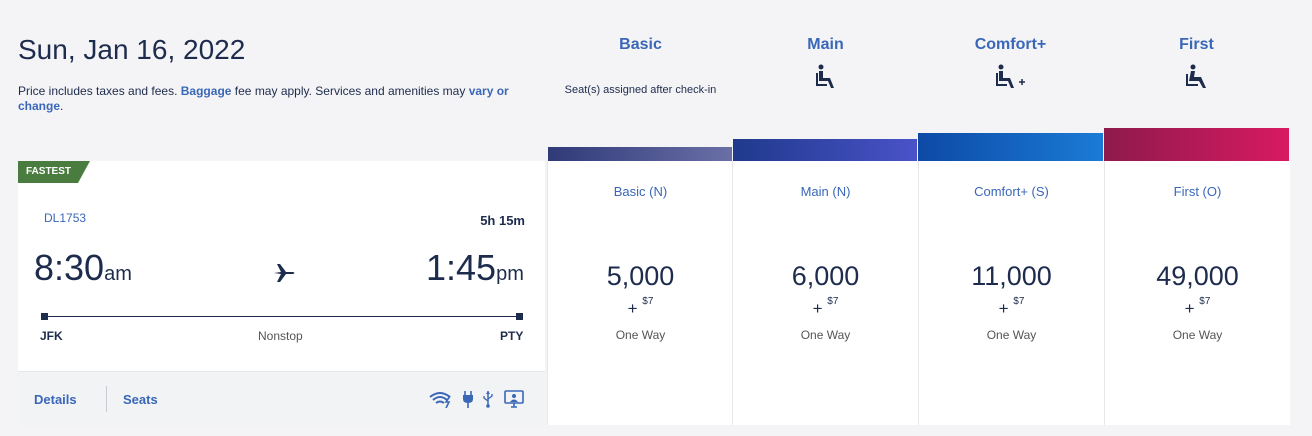 This screenshot has height=436, width=1312. I want to click on origin-code: JFK, so click(51, 336).